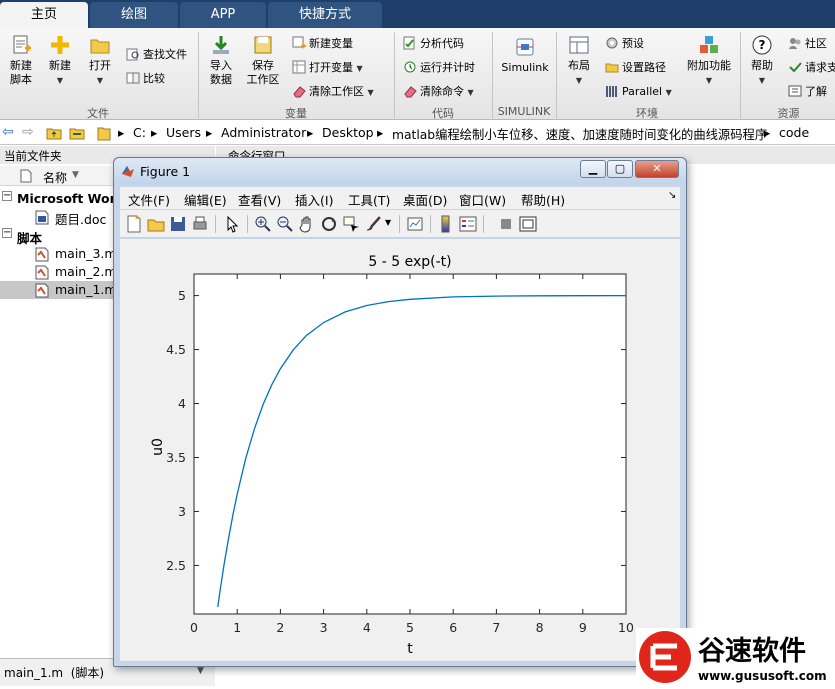 The height and width of the screenshot is (689, 835). Describe the element at coordinates (762, 65) in the screenshot. I see `help-label: 帮助` at that location.